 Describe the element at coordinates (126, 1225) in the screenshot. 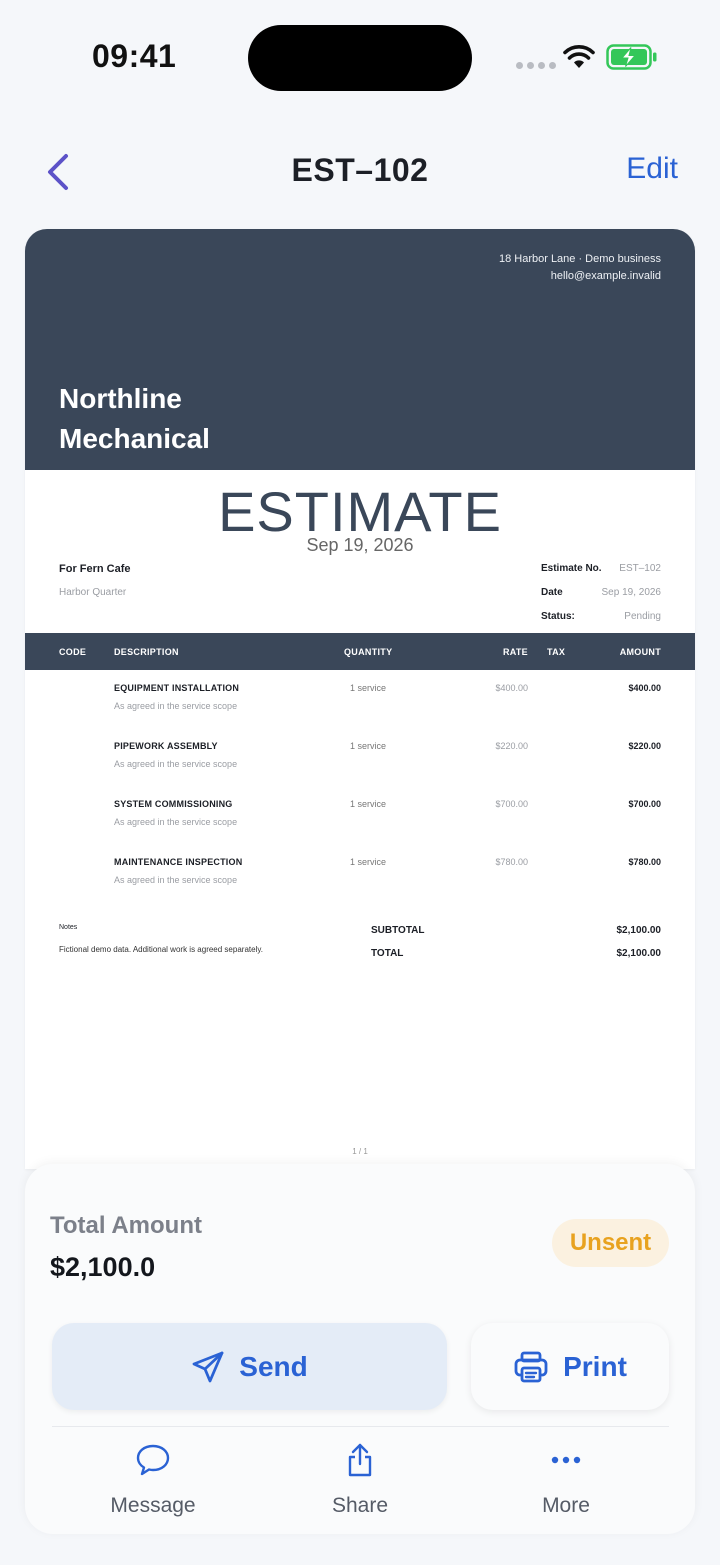

I see `total-amount-label: Total Amount` at that location.